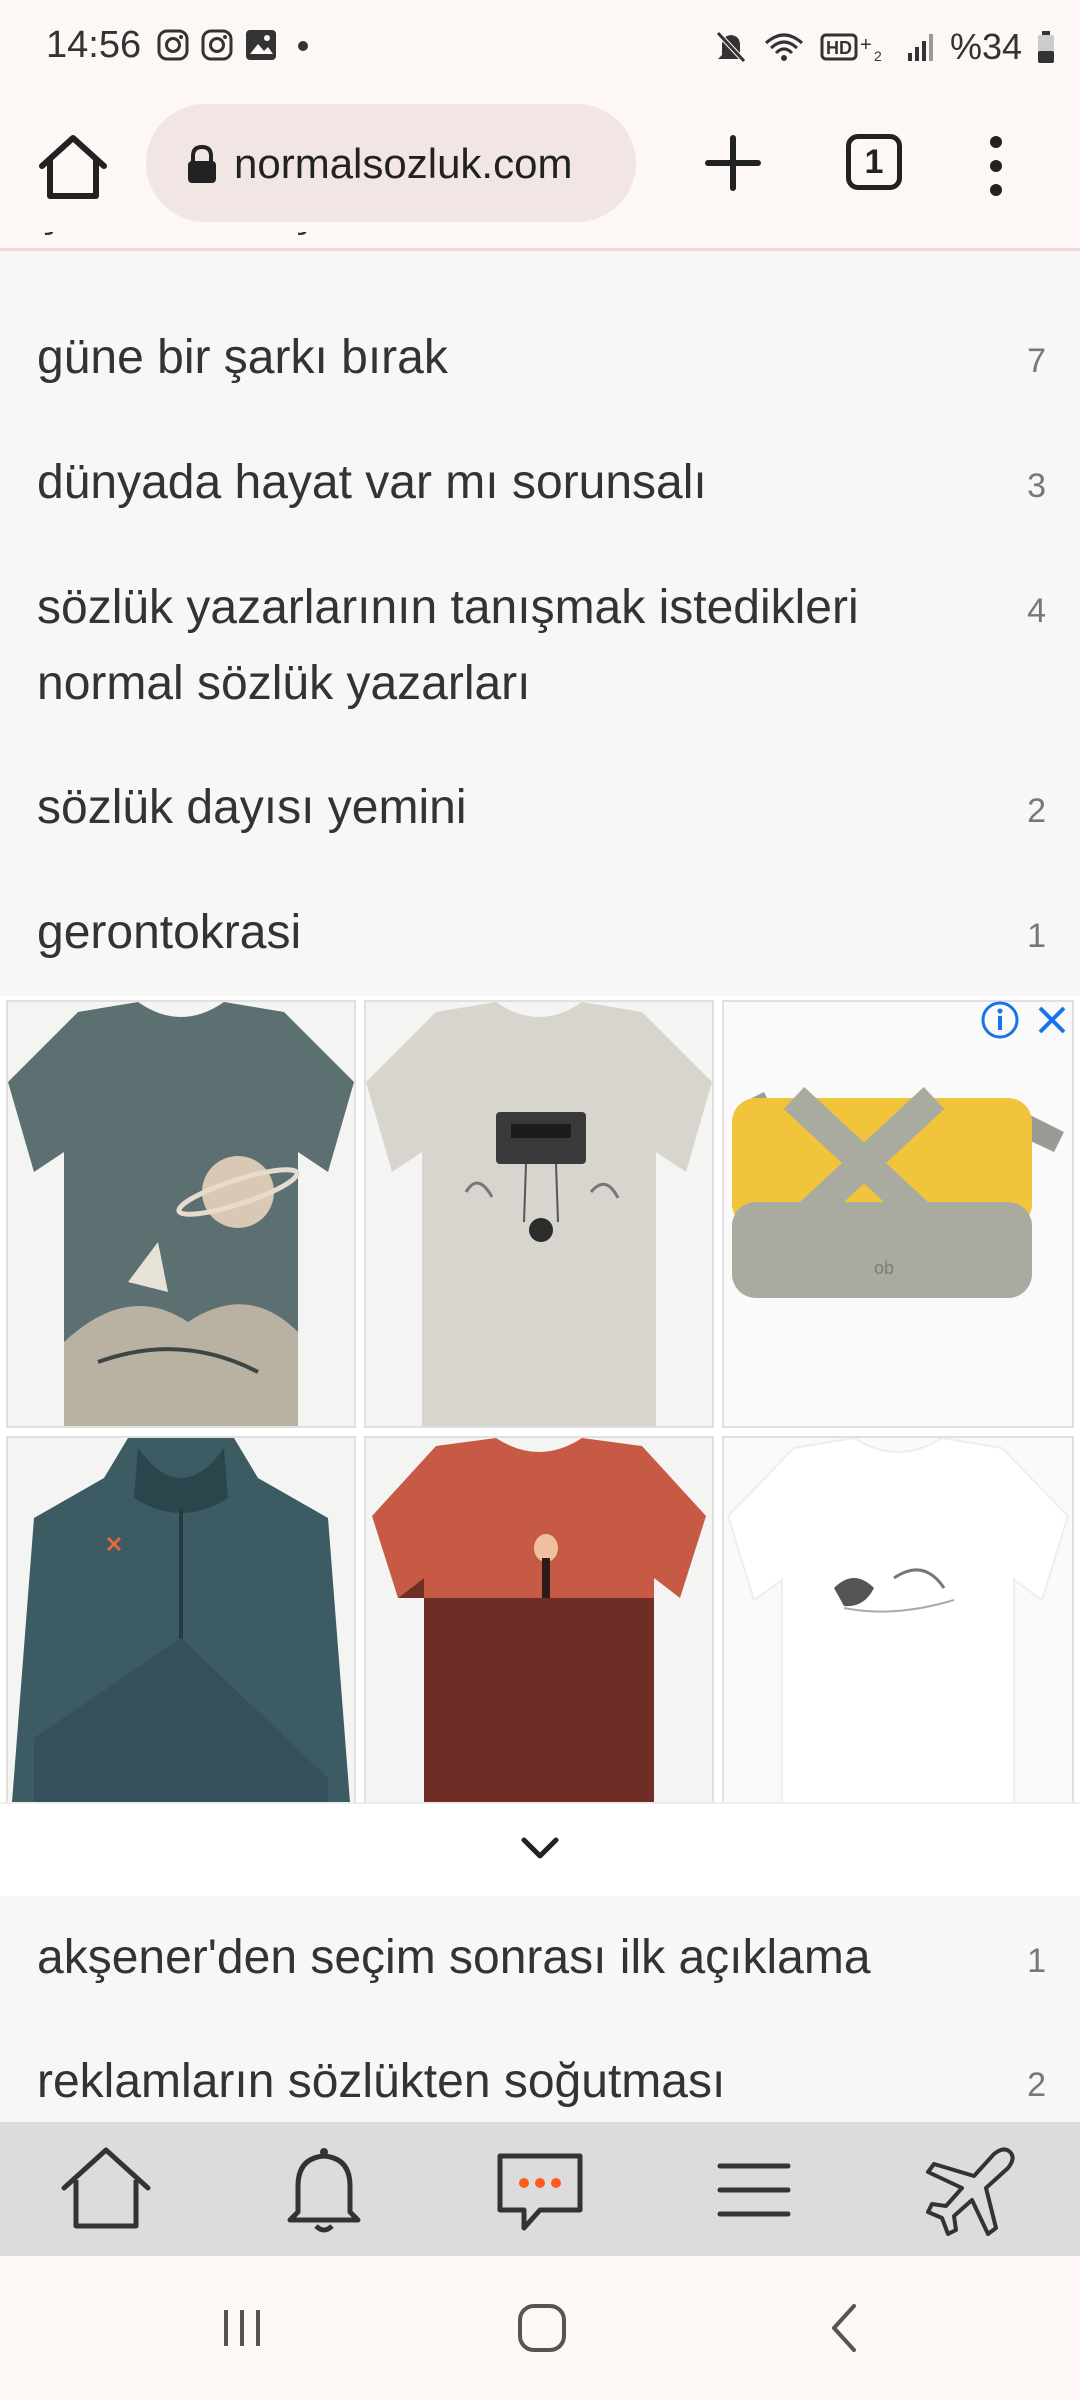  I want to click on new-tab-icon, so click(733, 163).